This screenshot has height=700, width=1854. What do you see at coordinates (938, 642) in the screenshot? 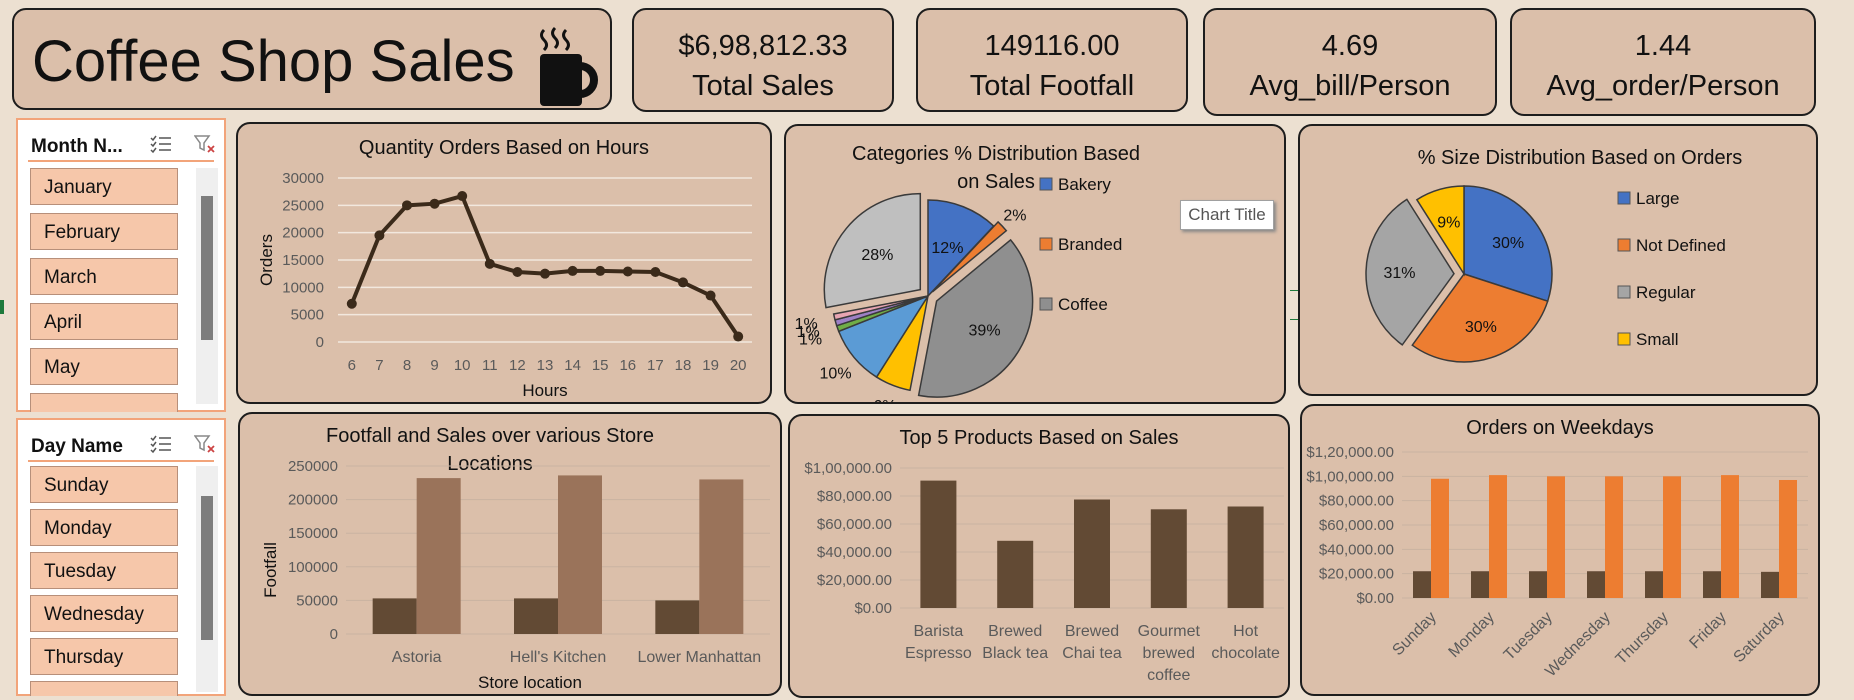
I see `x-tick-label: Barista Espresso` at bounding box center [938, 642].